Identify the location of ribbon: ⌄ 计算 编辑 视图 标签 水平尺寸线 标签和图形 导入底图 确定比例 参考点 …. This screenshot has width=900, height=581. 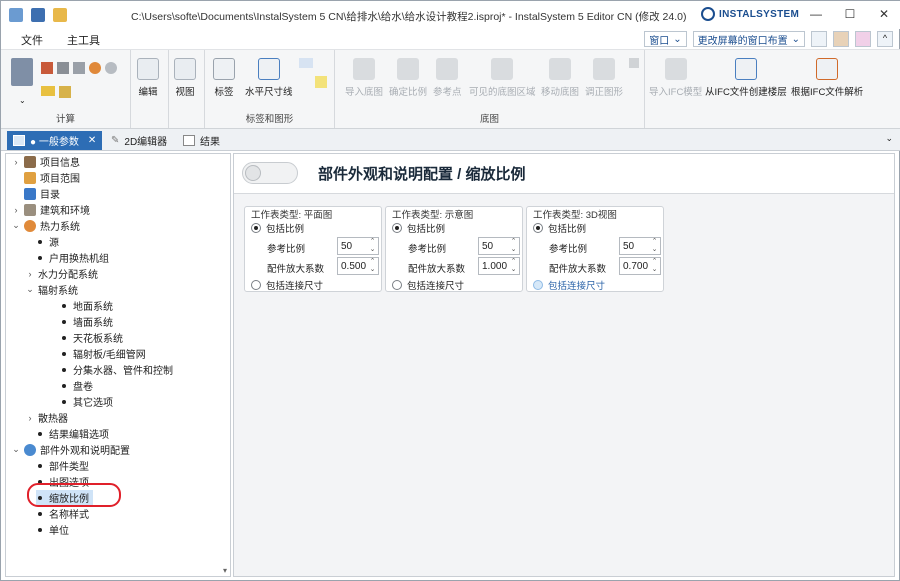
(450, 89).